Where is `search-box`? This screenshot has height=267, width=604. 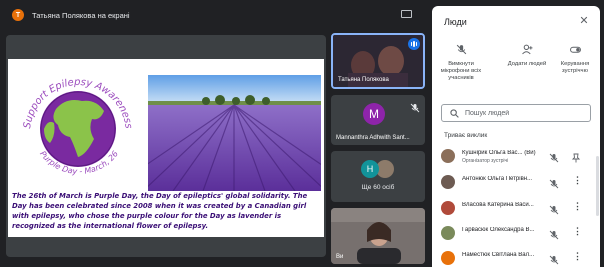 search-box is located at coordinates (516, 113).